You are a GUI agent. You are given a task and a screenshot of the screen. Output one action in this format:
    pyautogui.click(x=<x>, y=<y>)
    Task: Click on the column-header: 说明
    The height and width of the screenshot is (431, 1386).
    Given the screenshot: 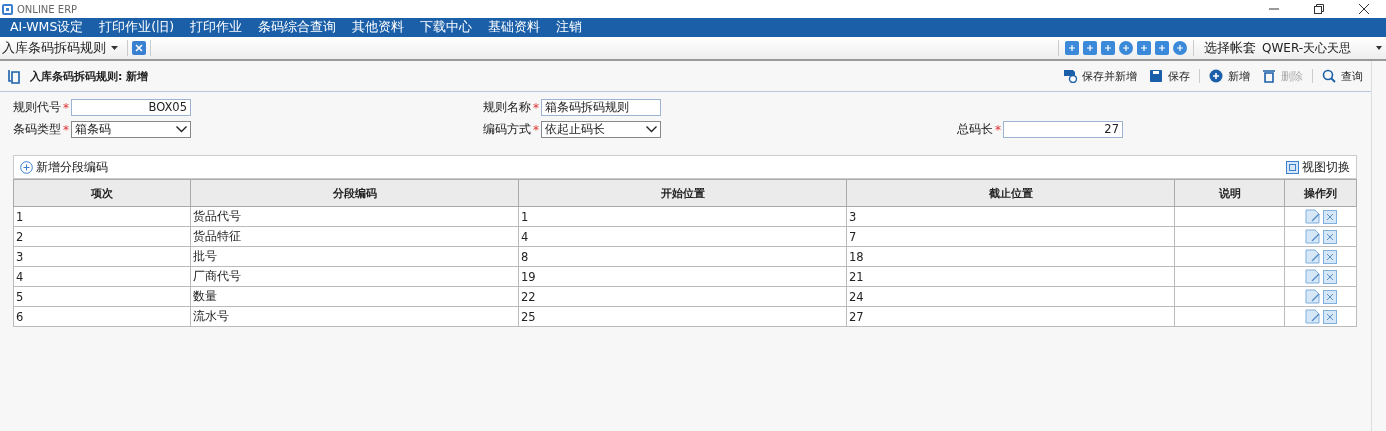 What is the action you would take?
    pyautogui.click(x=1229, y=193)
    